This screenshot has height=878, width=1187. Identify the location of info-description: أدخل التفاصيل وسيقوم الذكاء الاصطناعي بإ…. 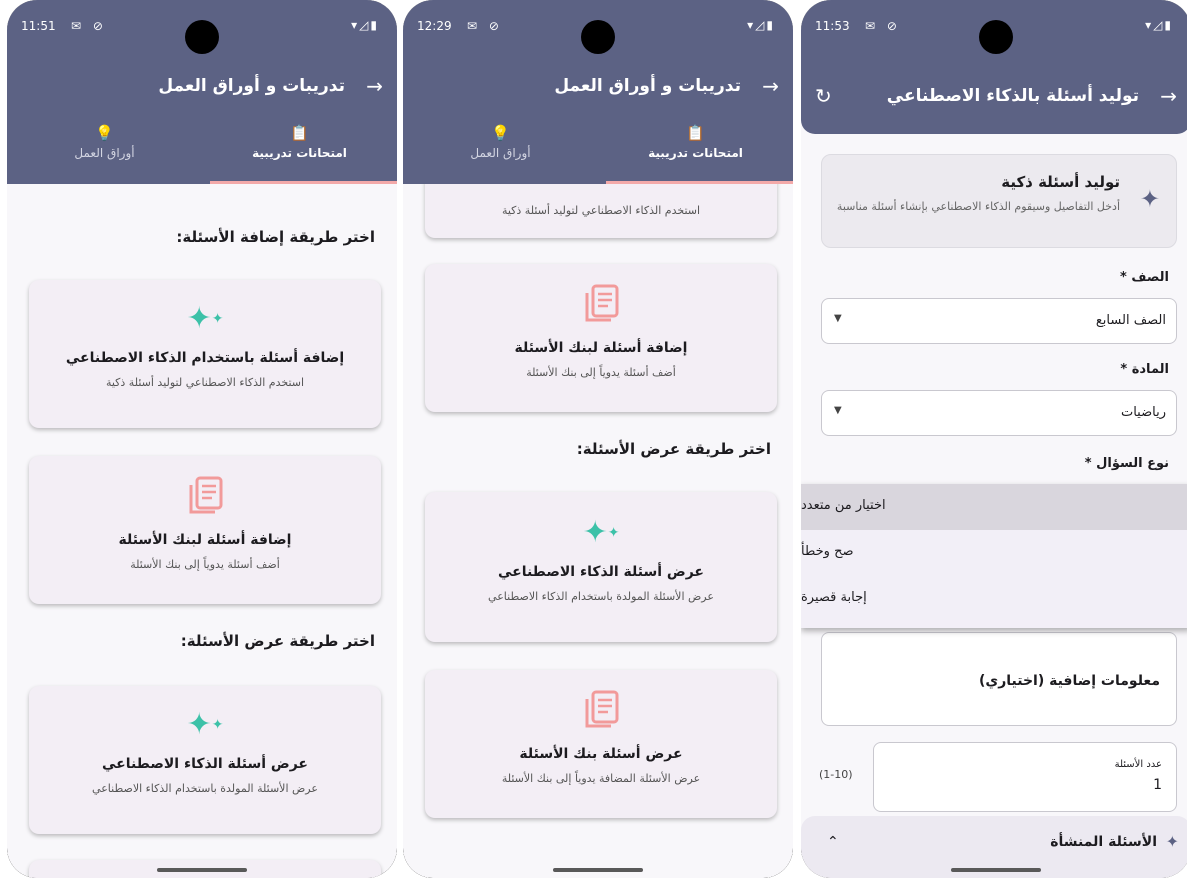
(978, 206).